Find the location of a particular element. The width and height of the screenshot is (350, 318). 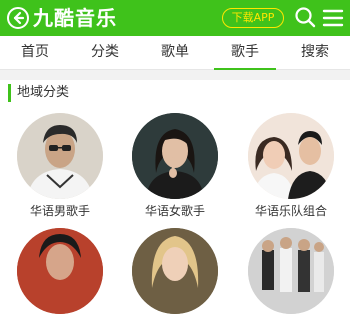

category-item-chinese-band: 华语乐队组合 is located at coordinates (291, 166).